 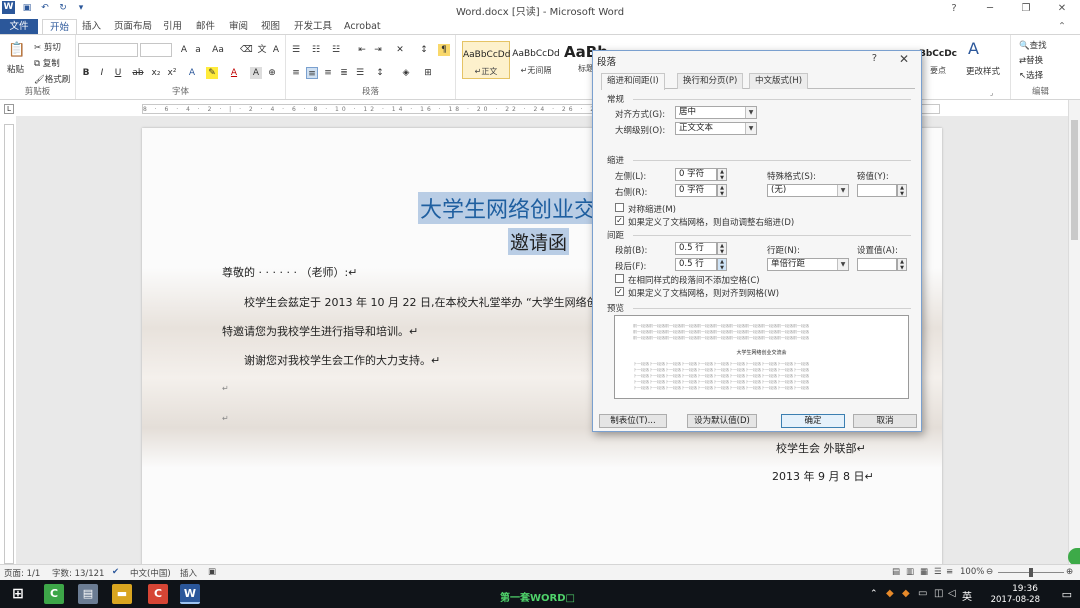 I want to click on justify-icon: ≣, so click(x=344, y=73).